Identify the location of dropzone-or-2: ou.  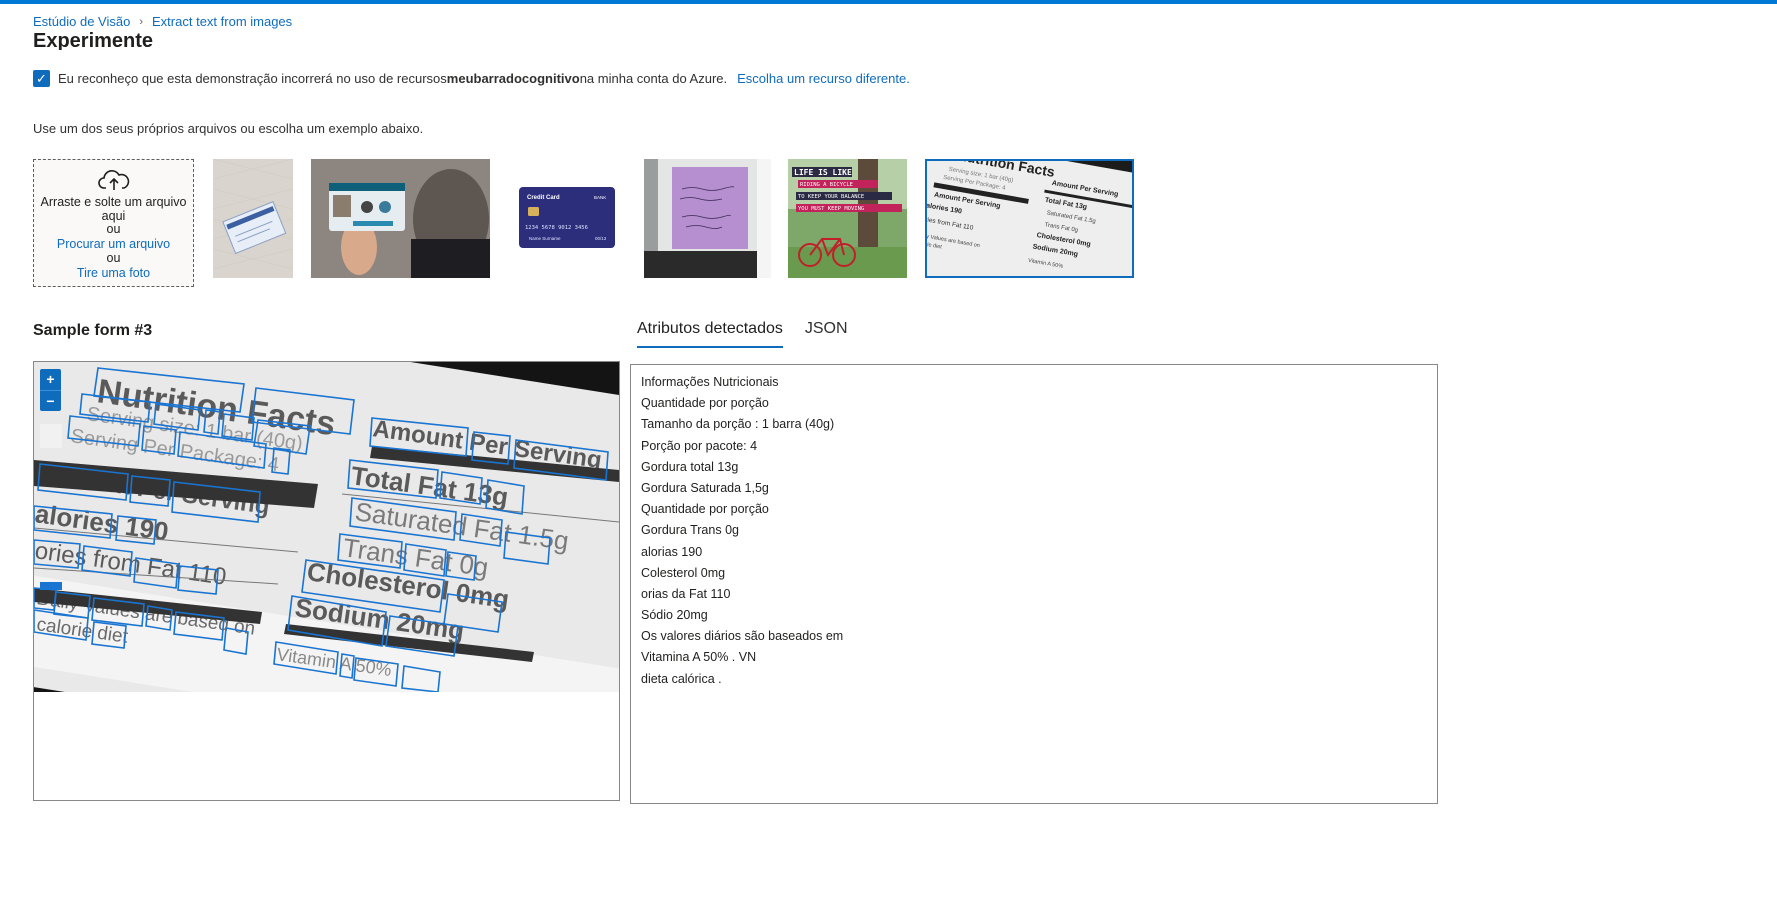
(113, 258).